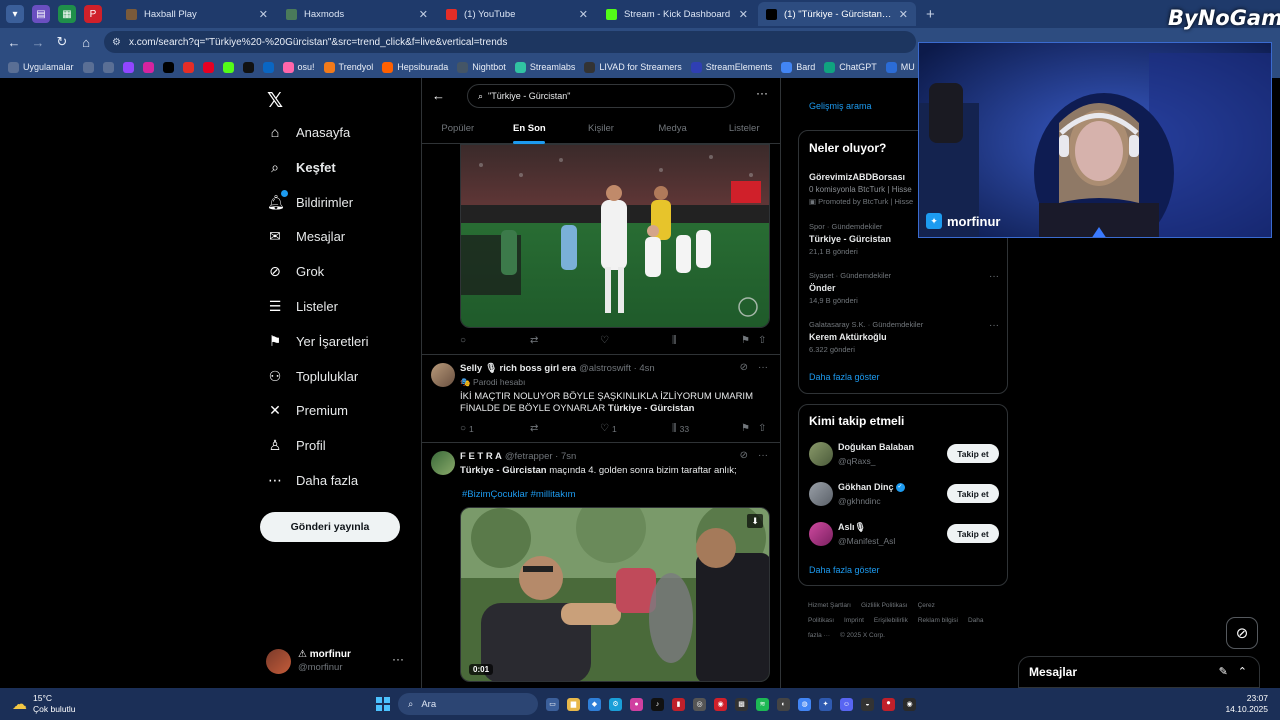 Image resolution: width=1280 pixels, height=720 pixels. What do you see at coordinates (904, 534) in the screenshot?
I see `follow-suggestion: Aslı🎙 @Manifest_Asl Takip et` at bounding box center [904, 534].